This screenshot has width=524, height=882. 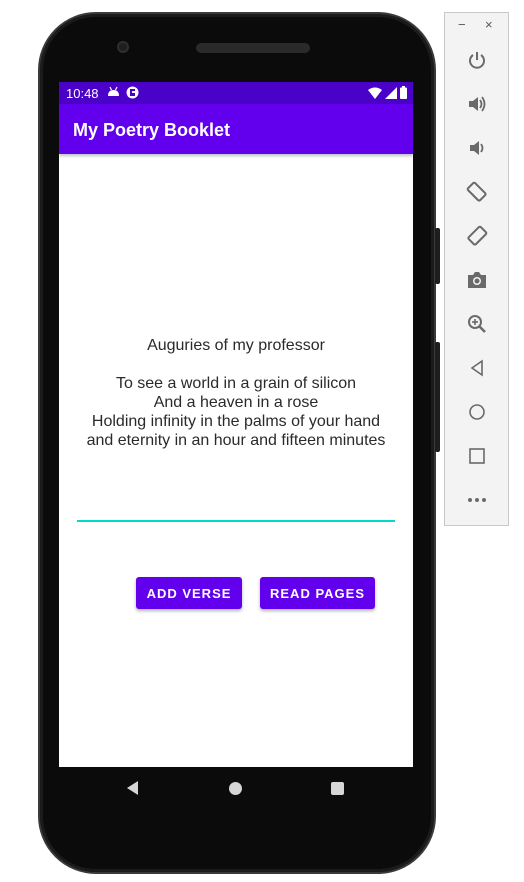 What do you see at coordinates (477, 192) in the screenshot?
I see `rotate-left-icon` at bounding box center [477, 192].